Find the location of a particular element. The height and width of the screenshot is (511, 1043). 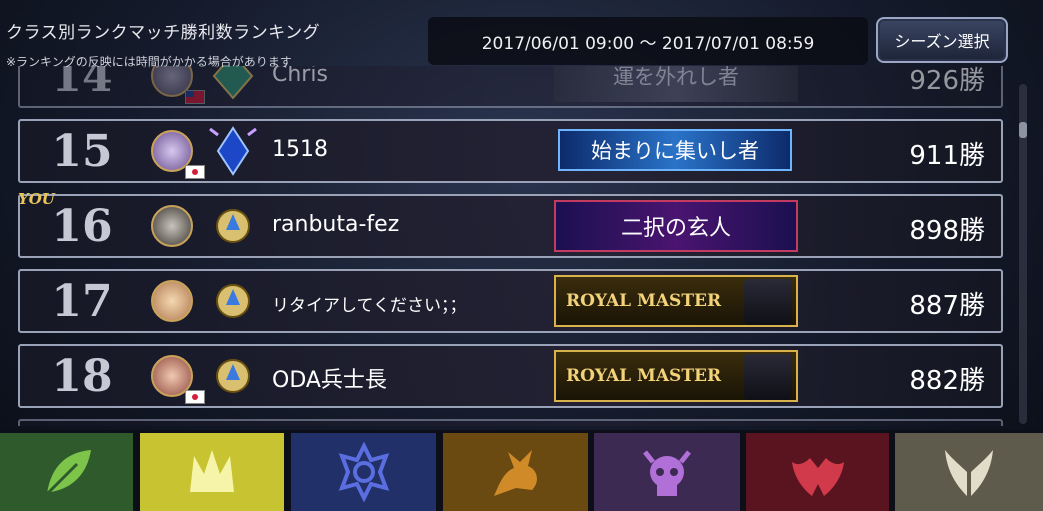

crown-icon is located at coordinates (212, 471).